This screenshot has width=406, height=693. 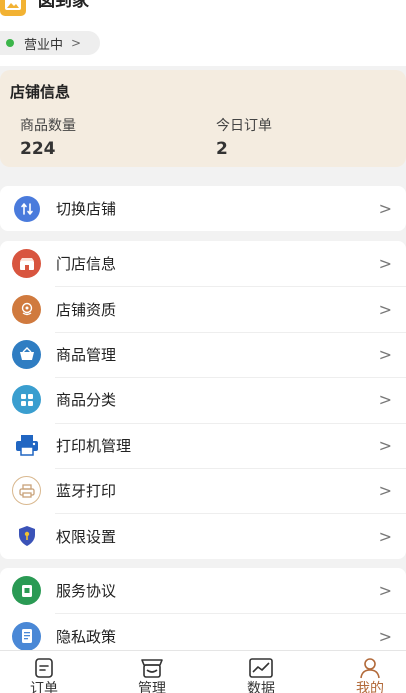 I want to click on stat-value: 2, so click(x=222, y=149).